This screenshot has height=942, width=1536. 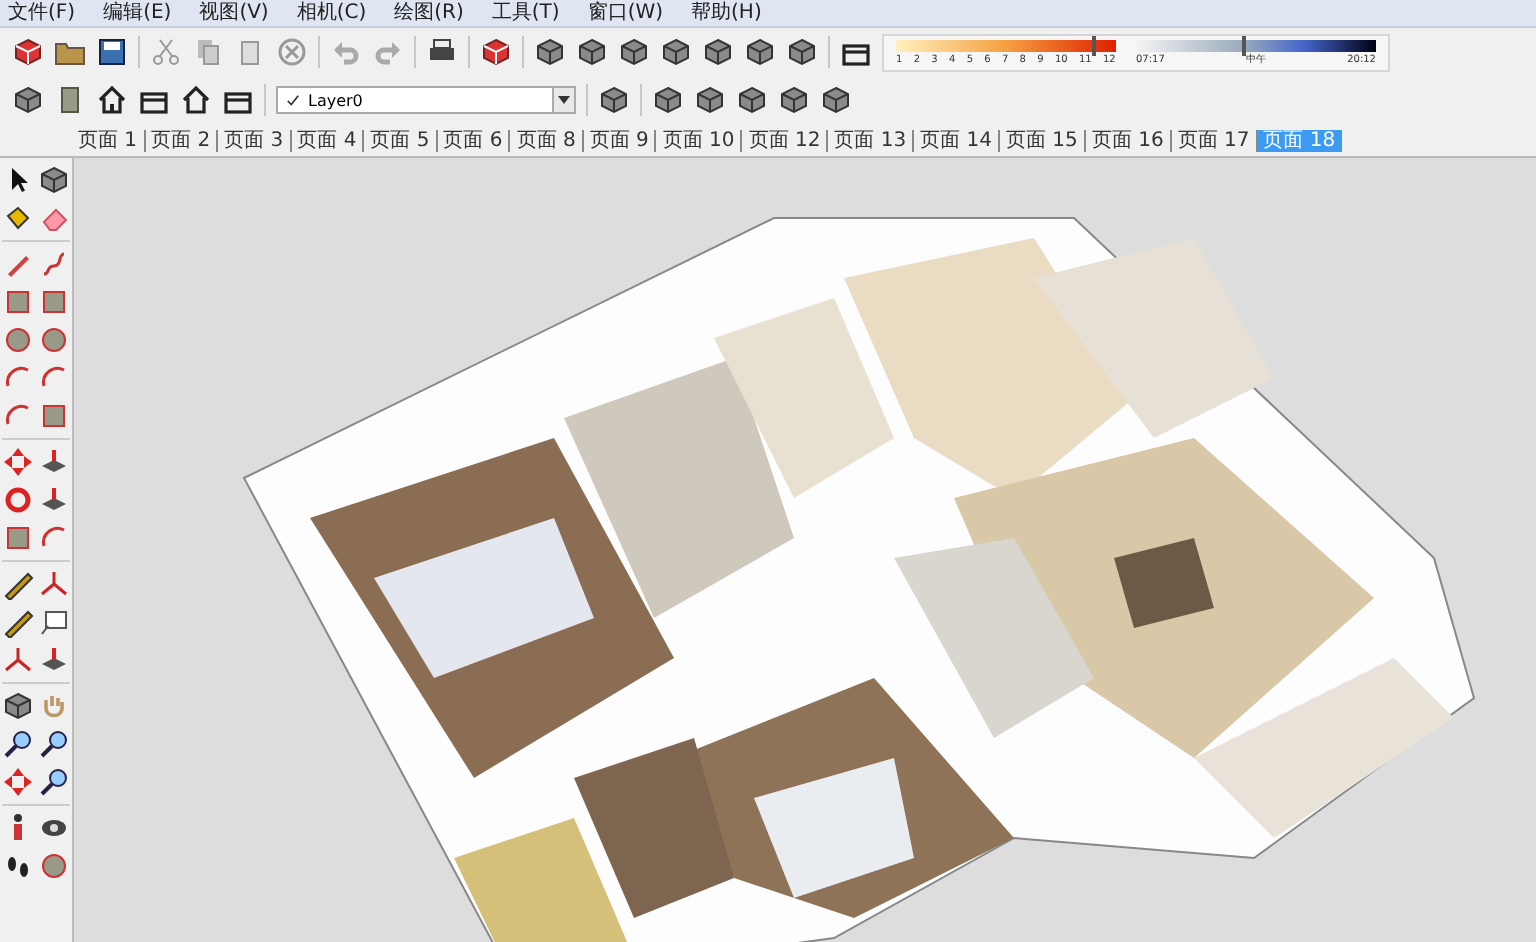 What do you see at coordinates (54, 622) in the screenshot?
I see `text-label-icon` at bounding box center [54, 622].